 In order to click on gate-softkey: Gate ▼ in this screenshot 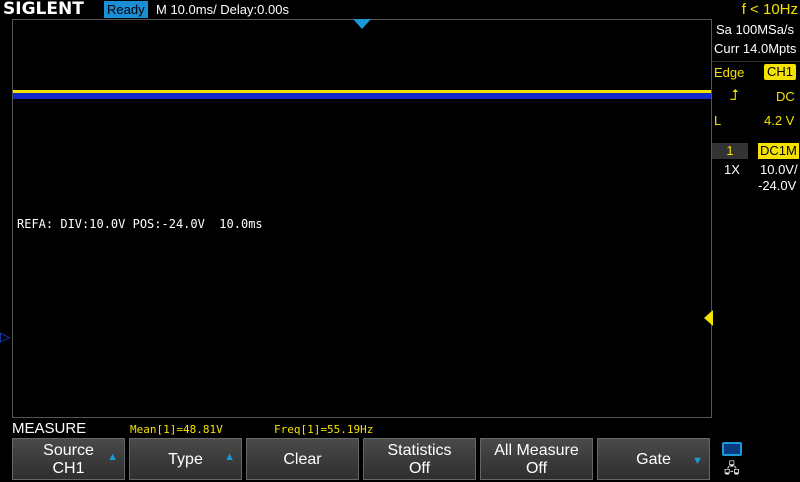, I will do `click(653, 459)`.